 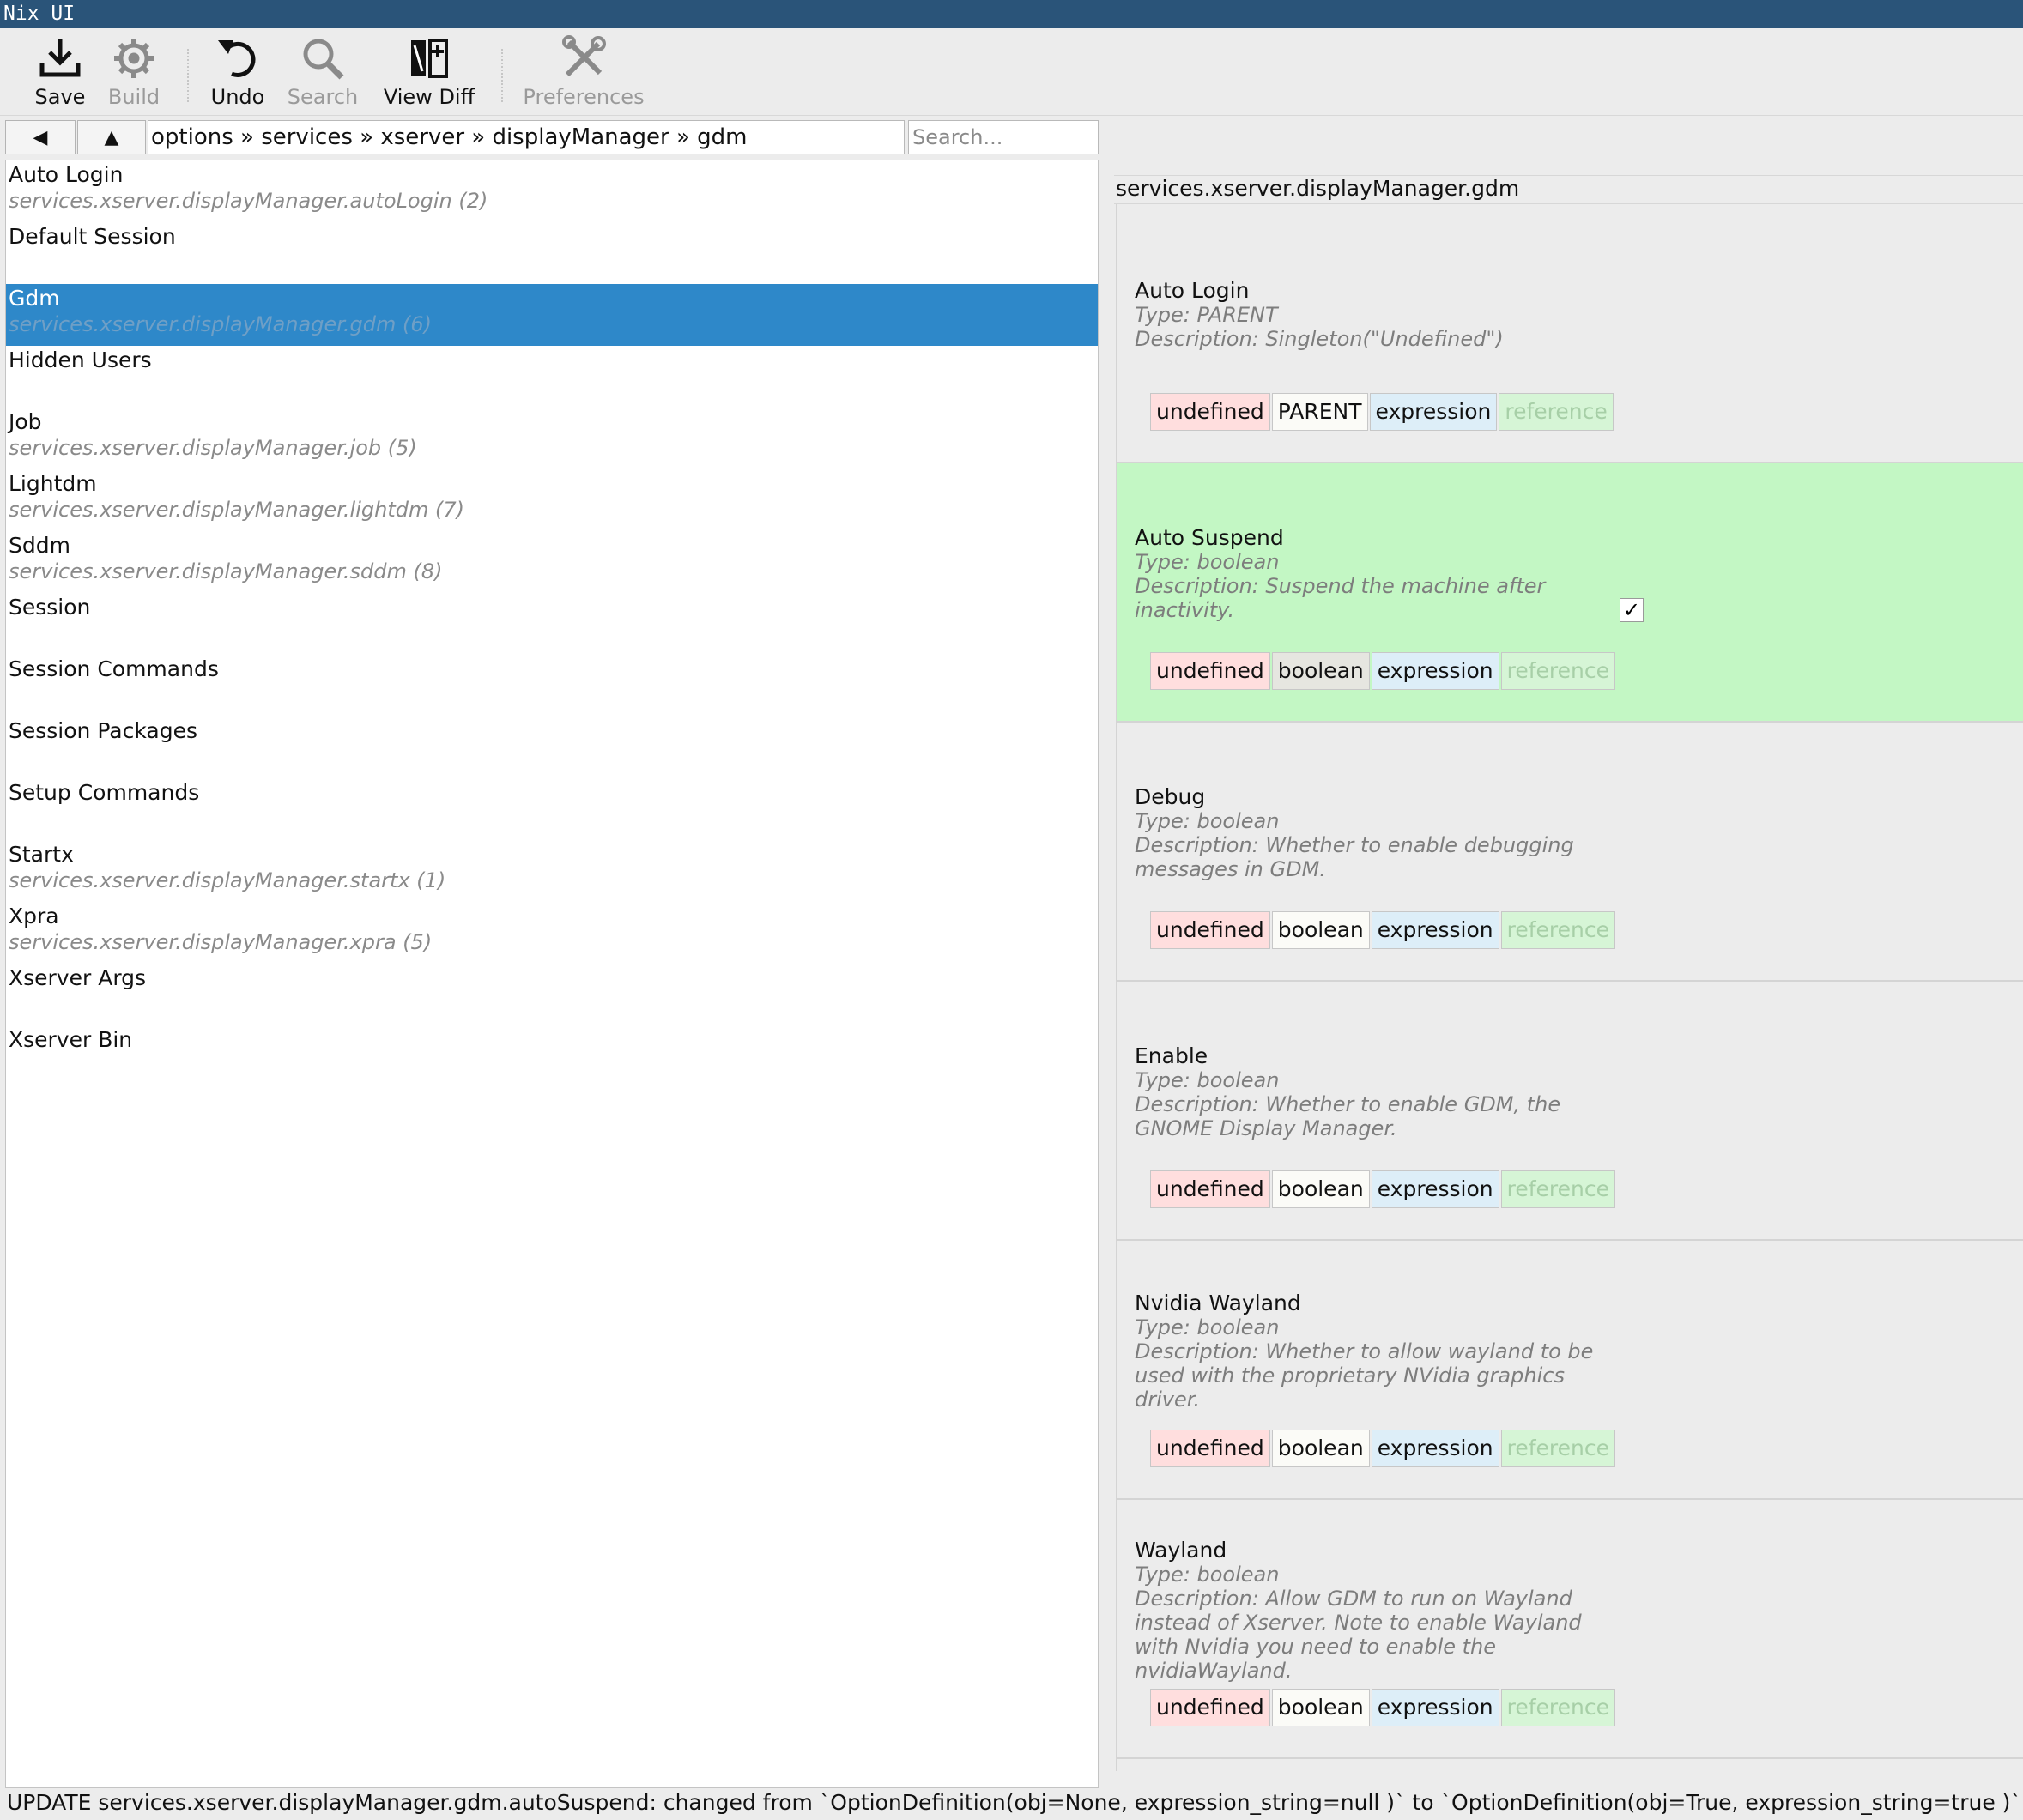 What do you see at coordinates (1632, 610) in the screenshot?
I see `value-checkbox: ✓` at bounding box center [1632, 610].